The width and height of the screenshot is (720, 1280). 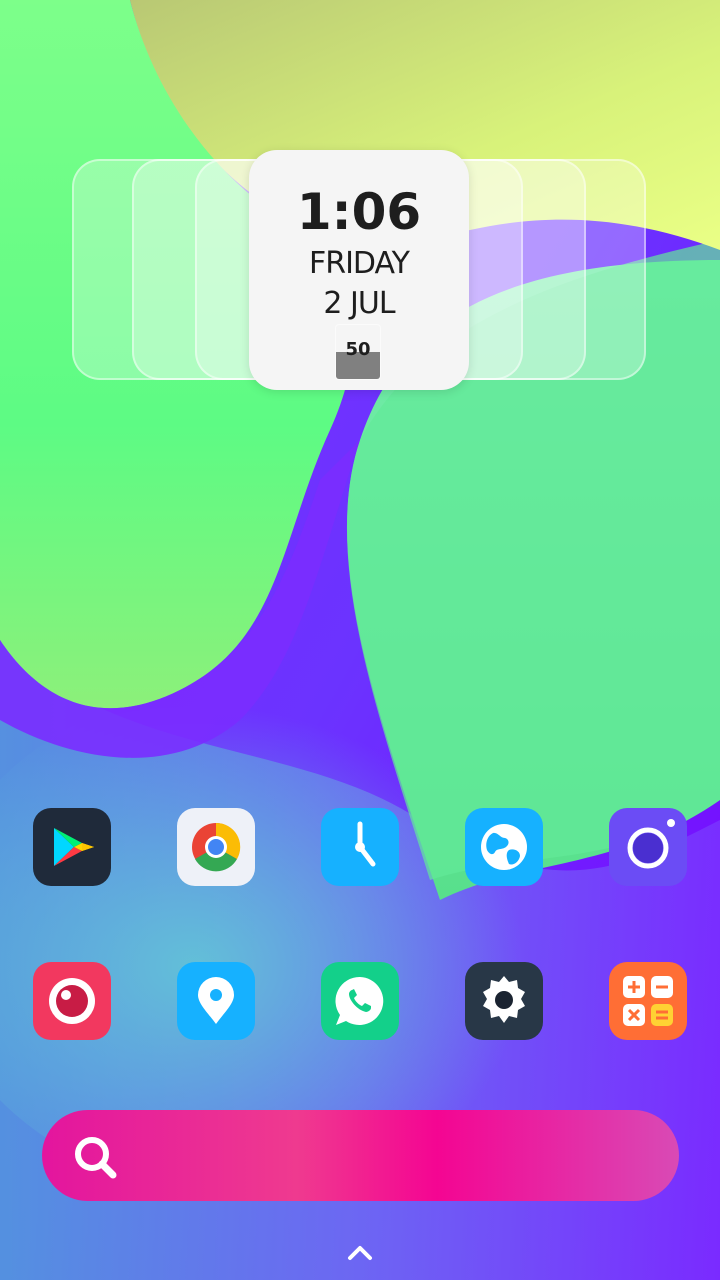 I want to click on gallery-icon, so click(x=72, y=1001).